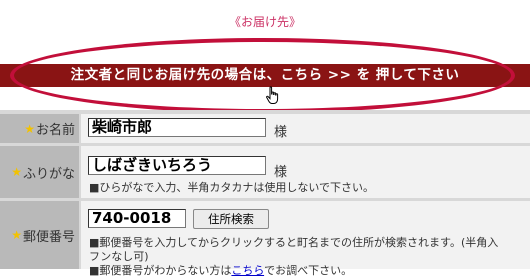 The width and height of the screenshot is (530, 278). What do you see at coordinates (48, 174) in the screenshot?
I see `furigana-label: ふりがな` at bounding box center [48, 174].